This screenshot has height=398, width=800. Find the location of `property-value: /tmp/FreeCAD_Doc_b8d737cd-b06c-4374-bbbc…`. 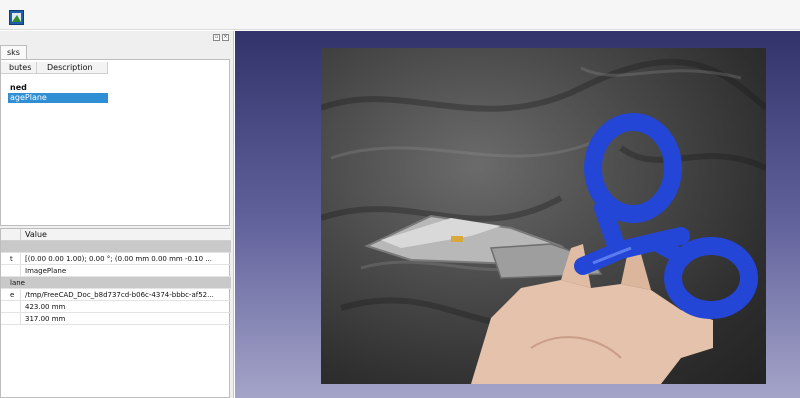

property-value: /tmp/FreeCAD_Doc_b8d737cd-b06c-4374-bbbc… is located at coordinates (127, 294).